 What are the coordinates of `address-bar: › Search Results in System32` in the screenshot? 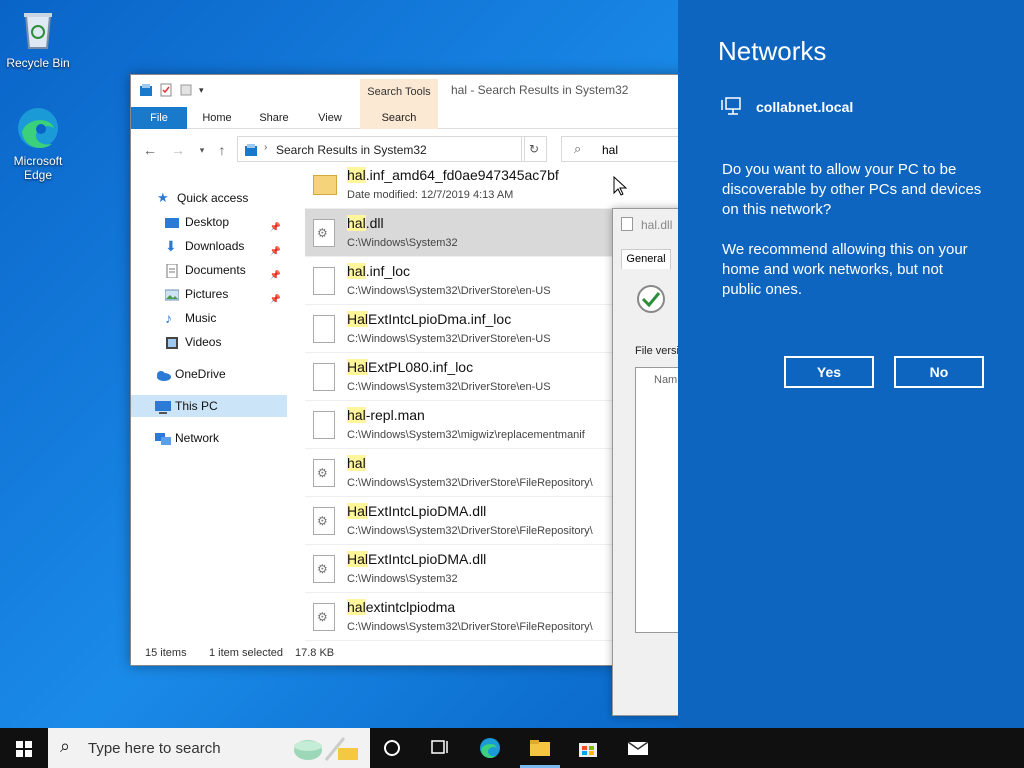 It's located at (381, 149).